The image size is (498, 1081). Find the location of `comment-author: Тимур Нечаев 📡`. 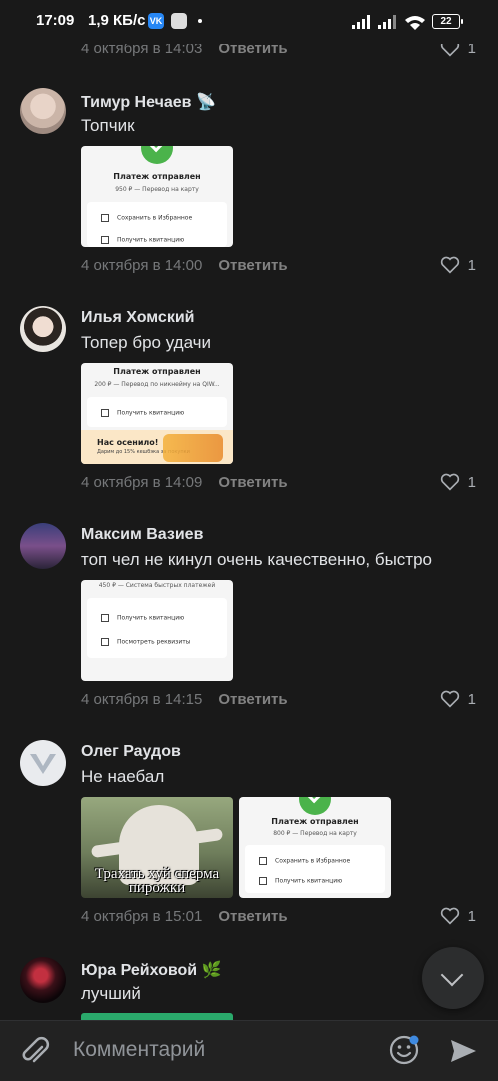

comment-author: Тимур Нечаев 📡 is located at coordinates (148, 102).